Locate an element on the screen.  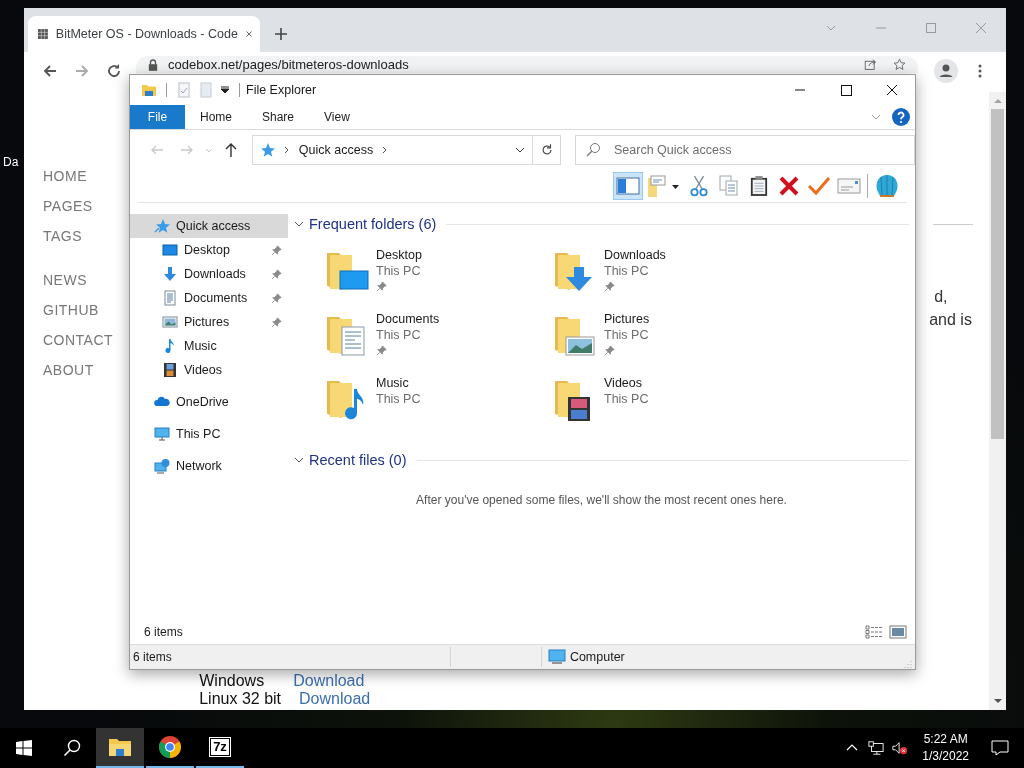
chevron-right-icon is located at coordinates (286, 150).